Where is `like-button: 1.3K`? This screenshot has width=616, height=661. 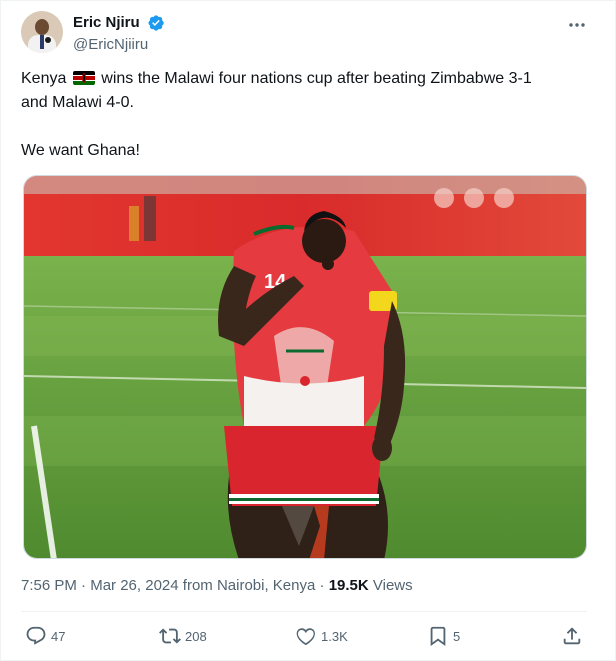 like-button: 1.3K is located at coordinates (321, 636).